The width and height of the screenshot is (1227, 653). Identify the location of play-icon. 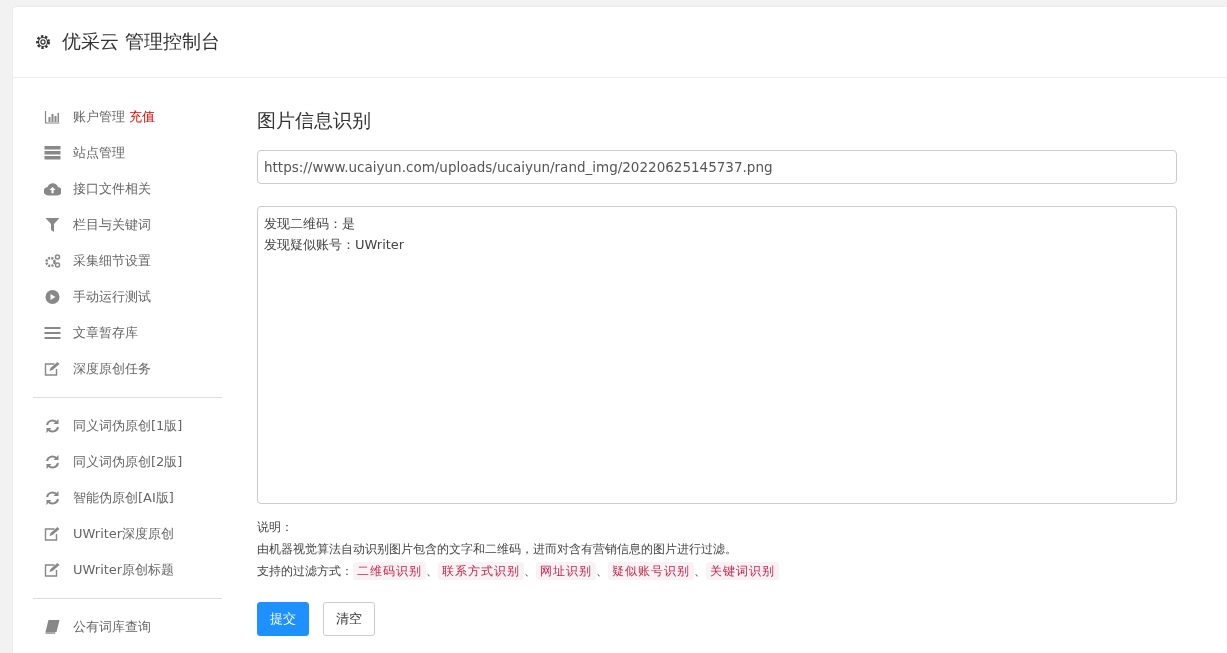
(52, 297).